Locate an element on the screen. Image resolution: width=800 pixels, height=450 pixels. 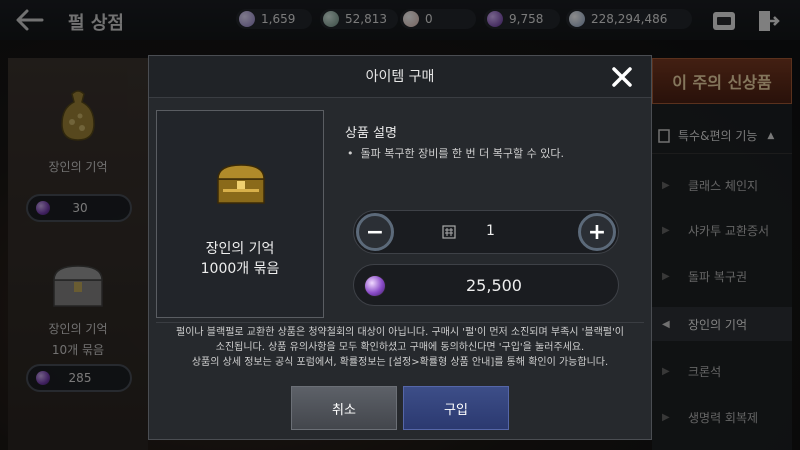
total-price: 25,500 is located at coordinates (486, 285).